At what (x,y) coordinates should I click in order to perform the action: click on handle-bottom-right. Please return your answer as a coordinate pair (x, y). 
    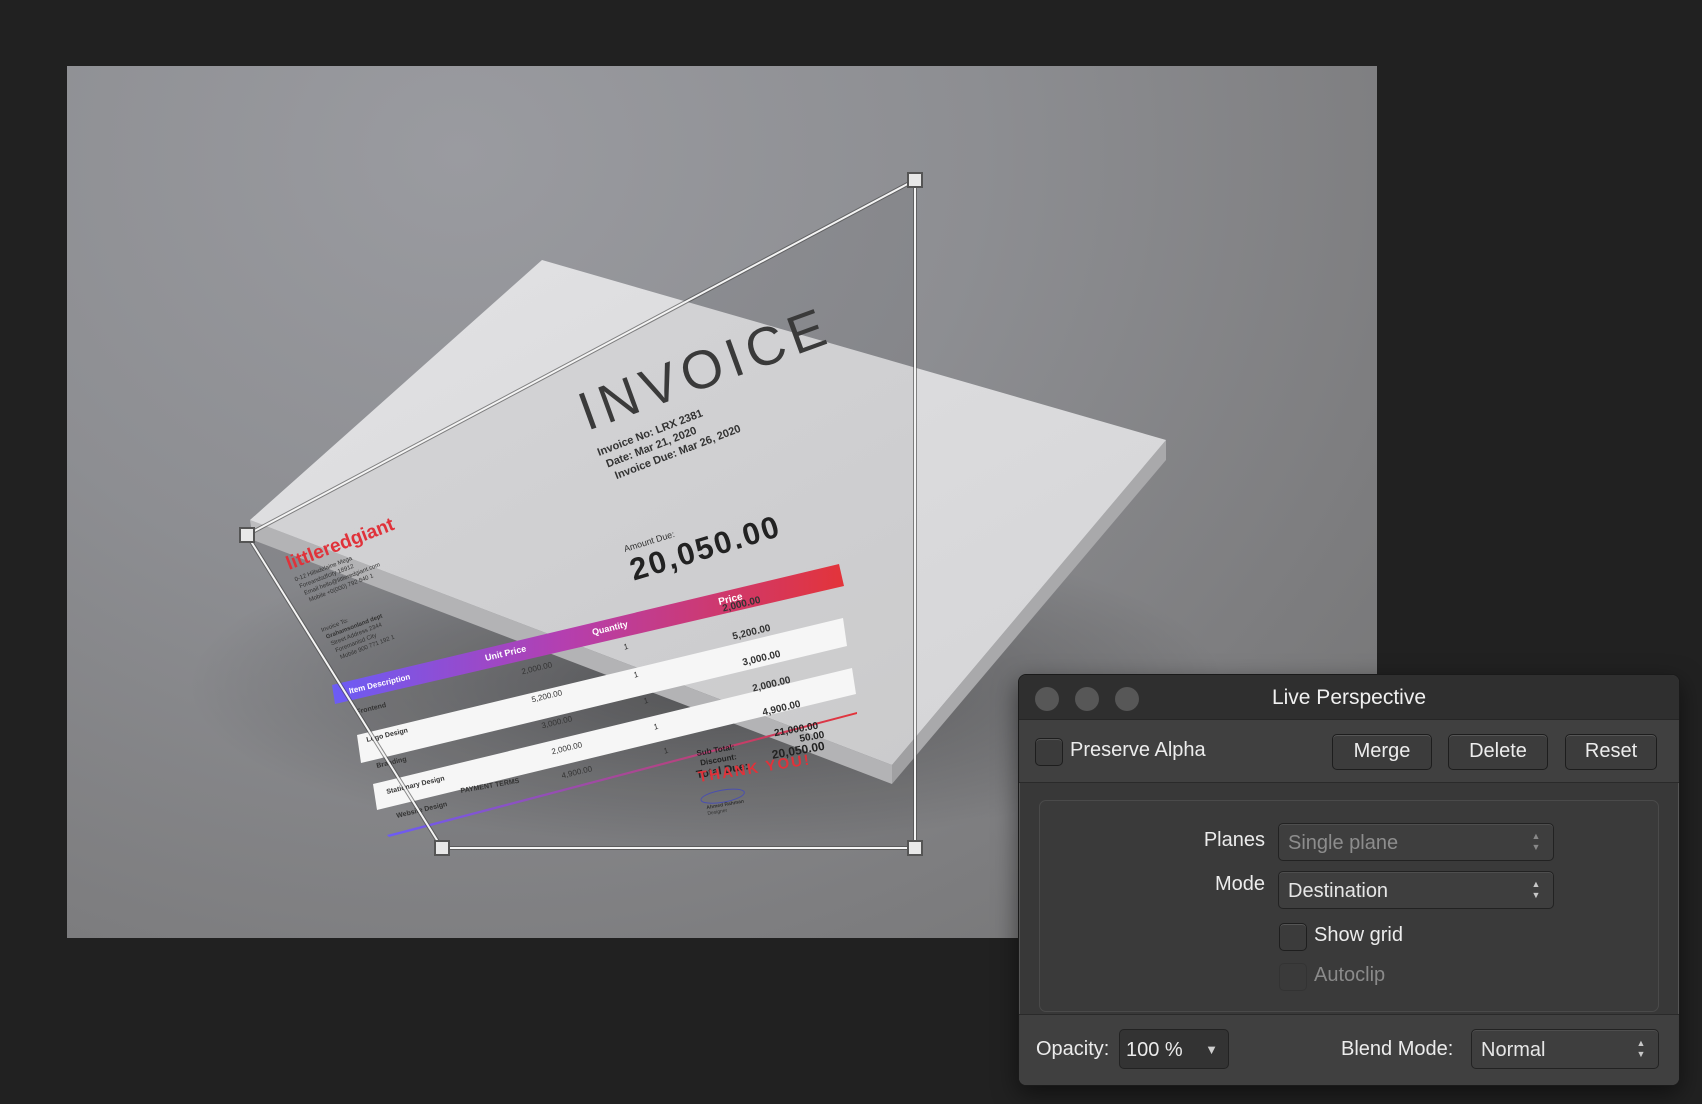
    Looking at the image, I should click on (915, 848).